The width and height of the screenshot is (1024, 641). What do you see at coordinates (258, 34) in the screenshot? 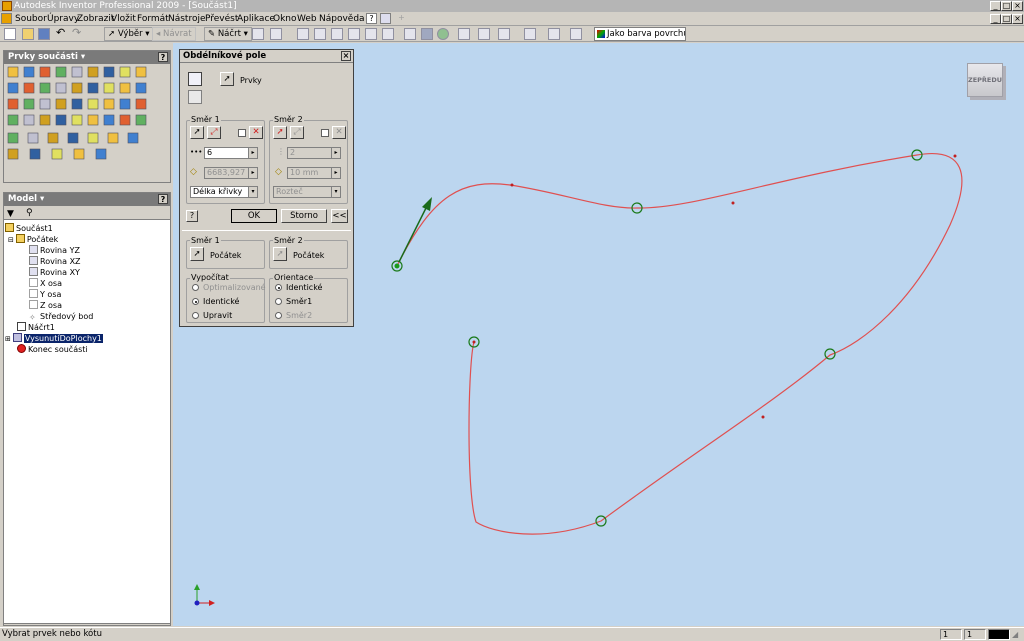
I see `sketch-tool-icon` at bounding box center [258, 34].